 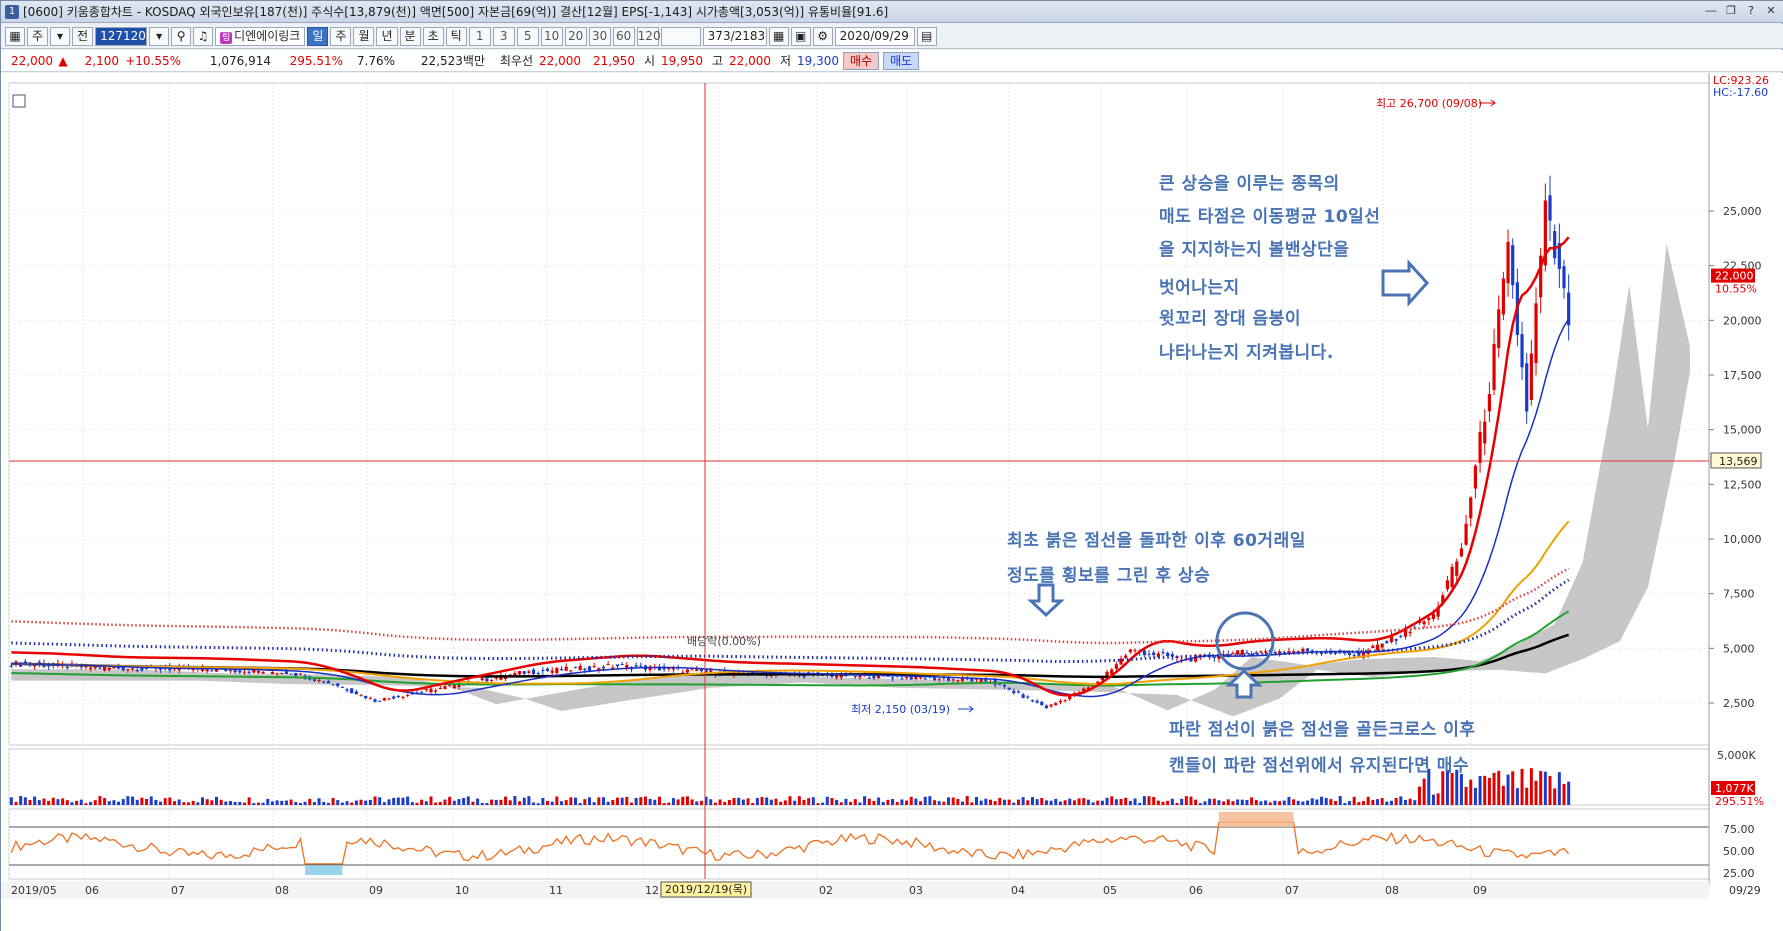 What do you see at coordinates (734, 36) in the screenshot?
I see `count-display: 373/2183` at bounding box center [734, 36].